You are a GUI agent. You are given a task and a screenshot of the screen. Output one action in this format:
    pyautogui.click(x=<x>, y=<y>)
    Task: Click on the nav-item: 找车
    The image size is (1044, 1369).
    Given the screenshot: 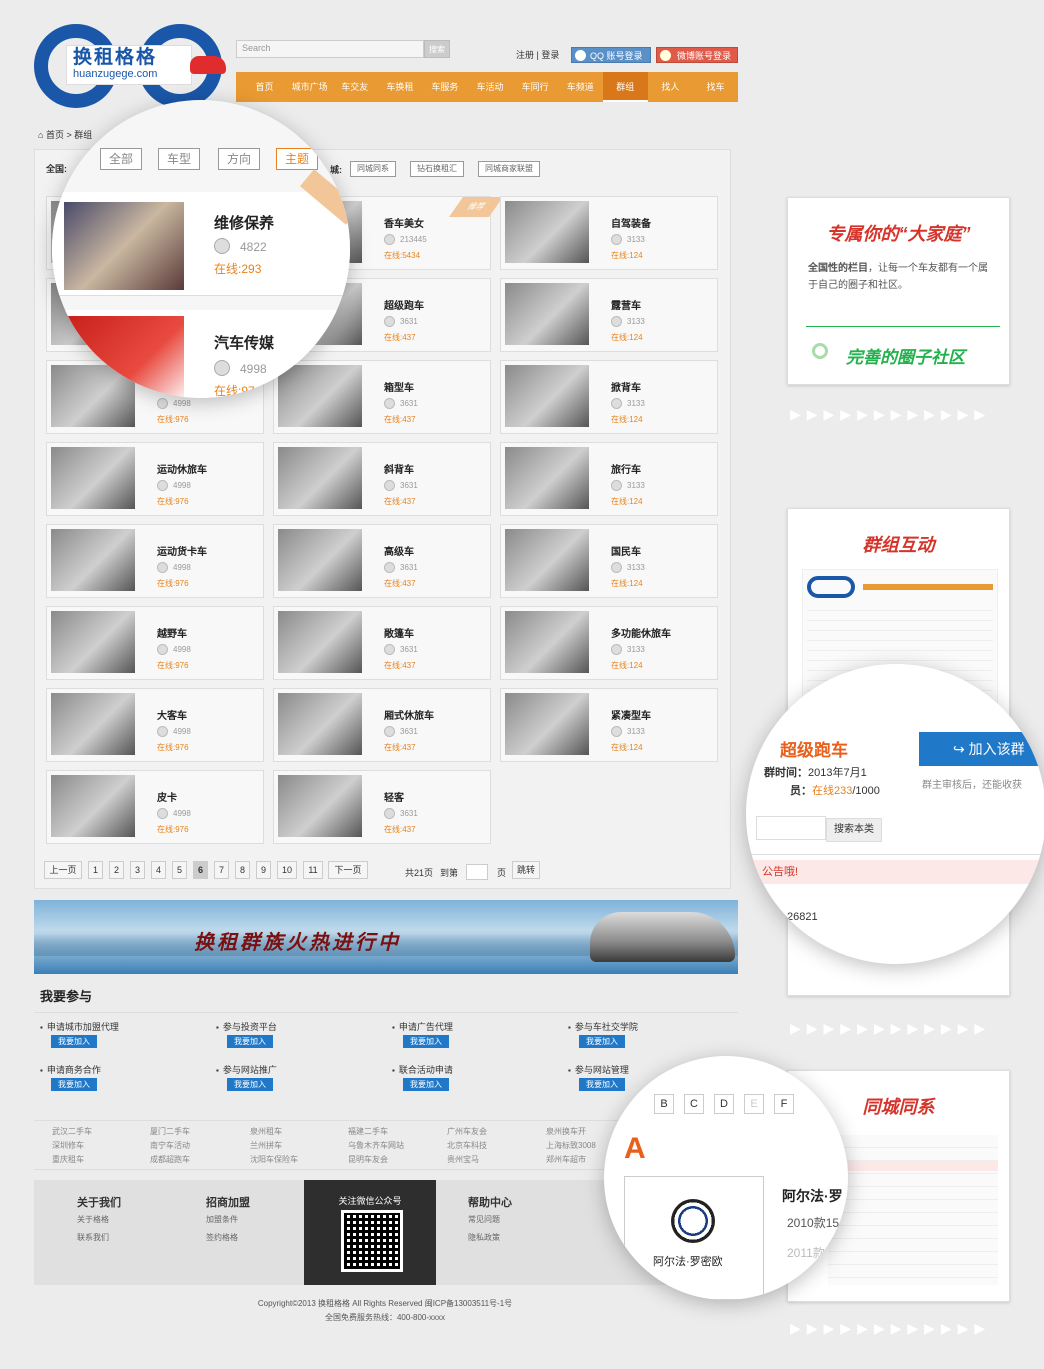 What is the action you would take?
    pyautogui.click(x=715, y=87)
    